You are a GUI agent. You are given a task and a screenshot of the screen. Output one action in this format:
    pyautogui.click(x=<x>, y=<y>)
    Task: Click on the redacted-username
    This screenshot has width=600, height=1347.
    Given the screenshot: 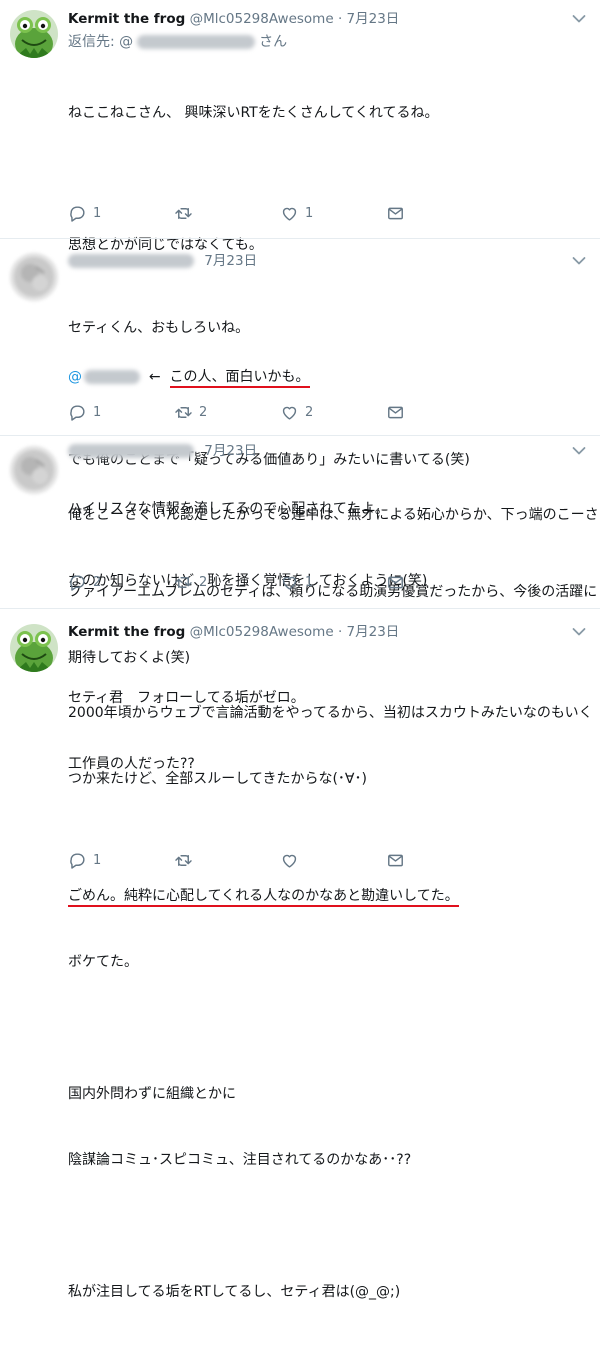 What is the action you would take?
    pyautogui.click(x=196, y=42)
    